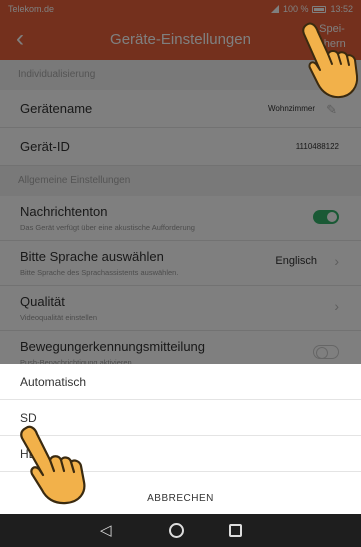  I want to click on option-automatic: Automatisch, so click(180, 382).